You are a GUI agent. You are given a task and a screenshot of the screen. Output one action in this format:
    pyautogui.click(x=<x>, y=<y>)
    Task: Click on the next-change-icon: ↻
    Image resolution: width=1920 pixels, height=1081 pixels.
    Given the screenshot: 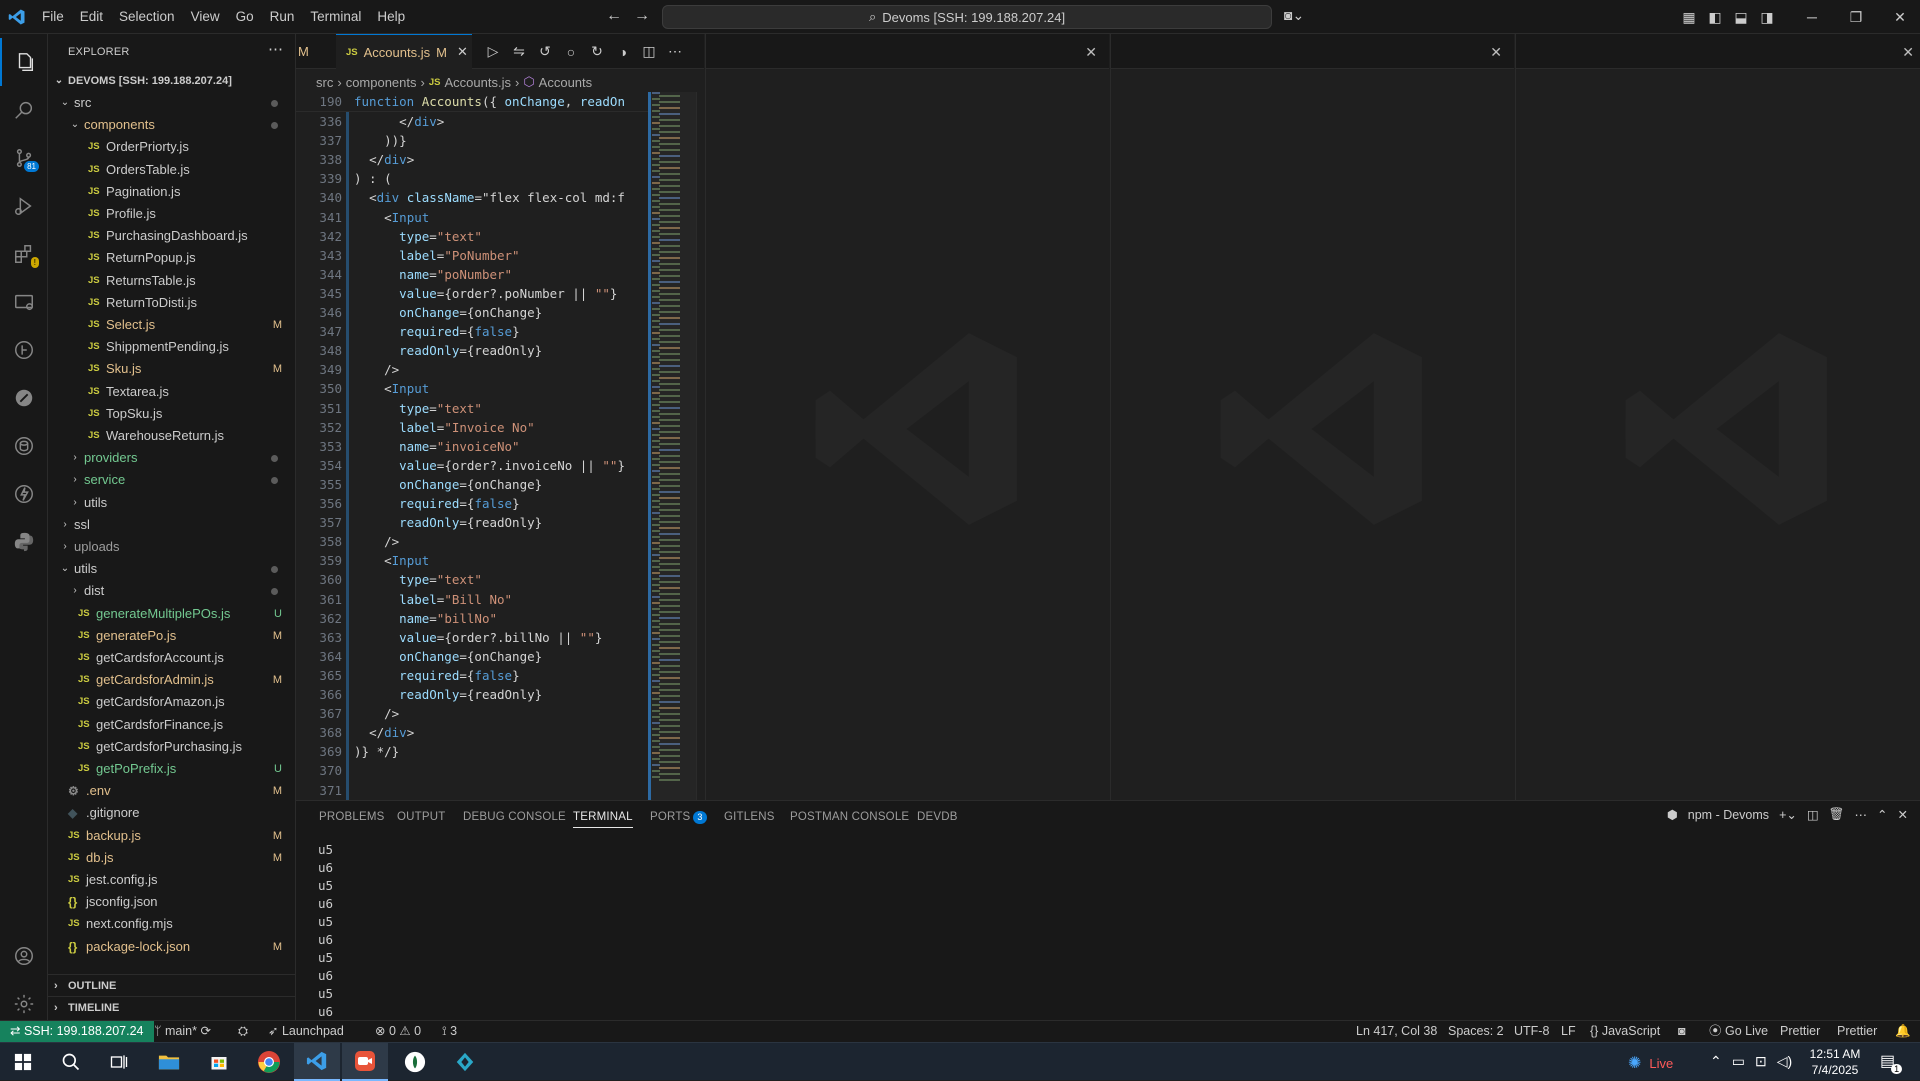 What is the action you would take?
    pyautogui.click(x=597, y=51)
    